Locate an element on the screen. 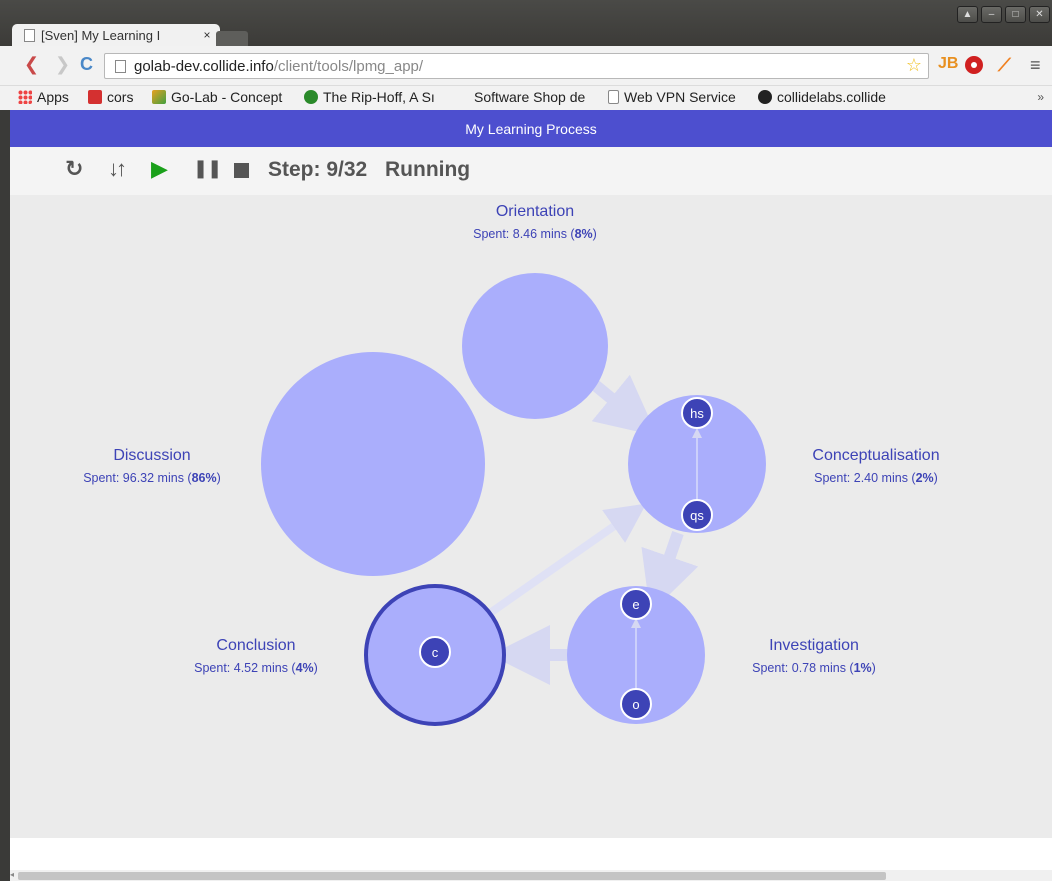  app-header: My Learning Process is located at coordinates (531, 128).